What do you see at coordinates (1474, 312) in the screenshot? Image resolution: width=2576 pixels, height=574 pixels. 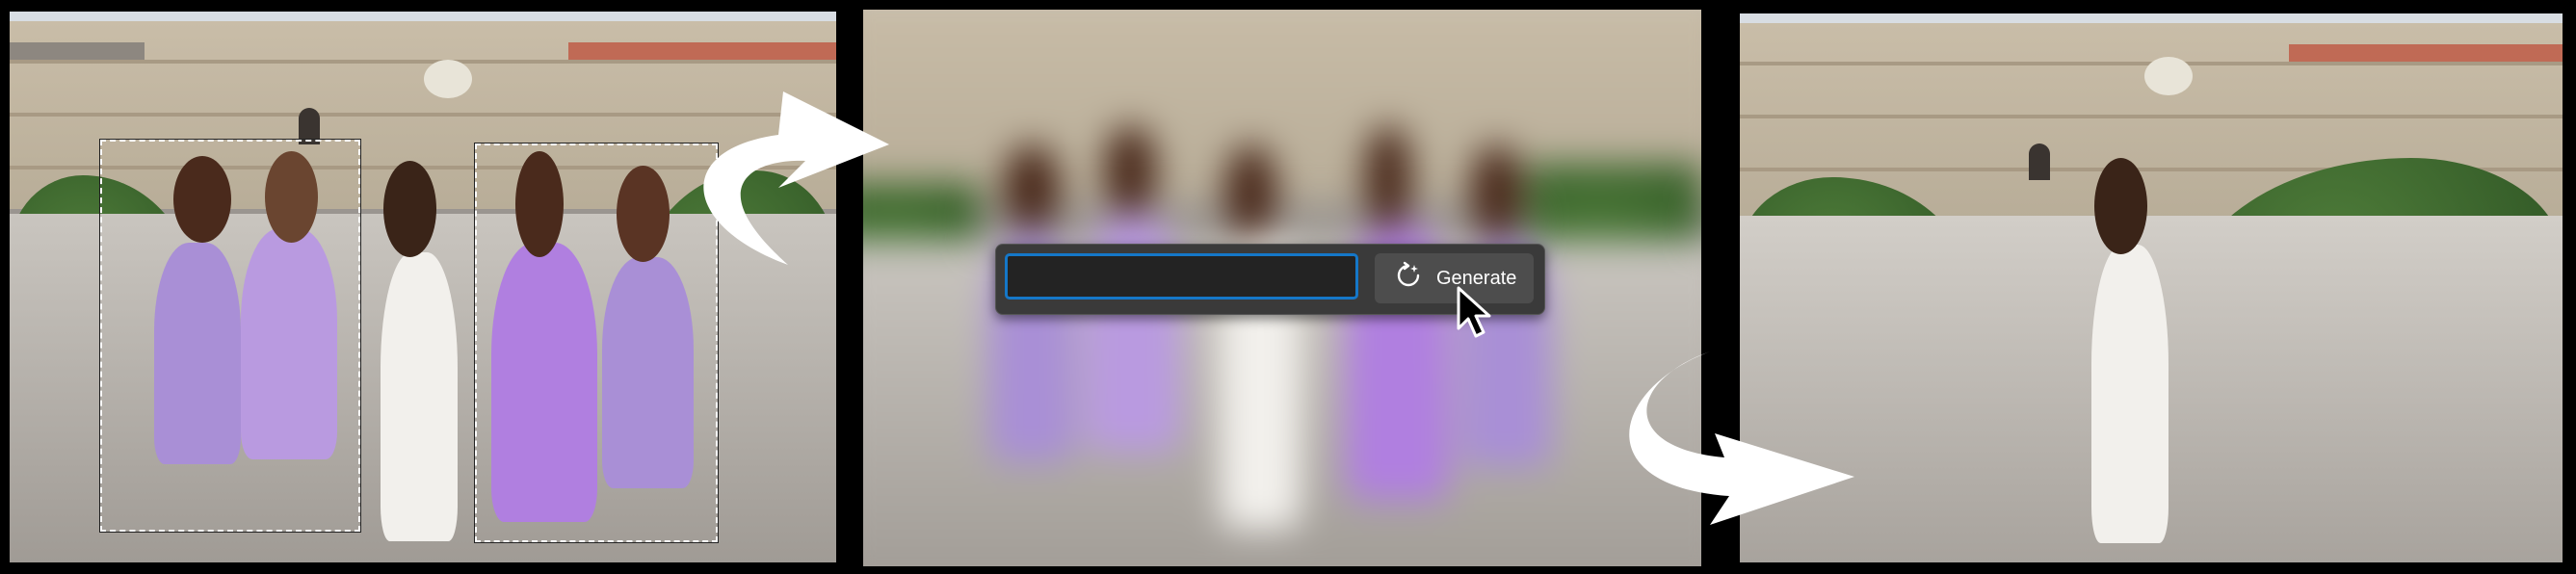 I see `mouse-cursor-icon` at bounding box center [1474, 312].